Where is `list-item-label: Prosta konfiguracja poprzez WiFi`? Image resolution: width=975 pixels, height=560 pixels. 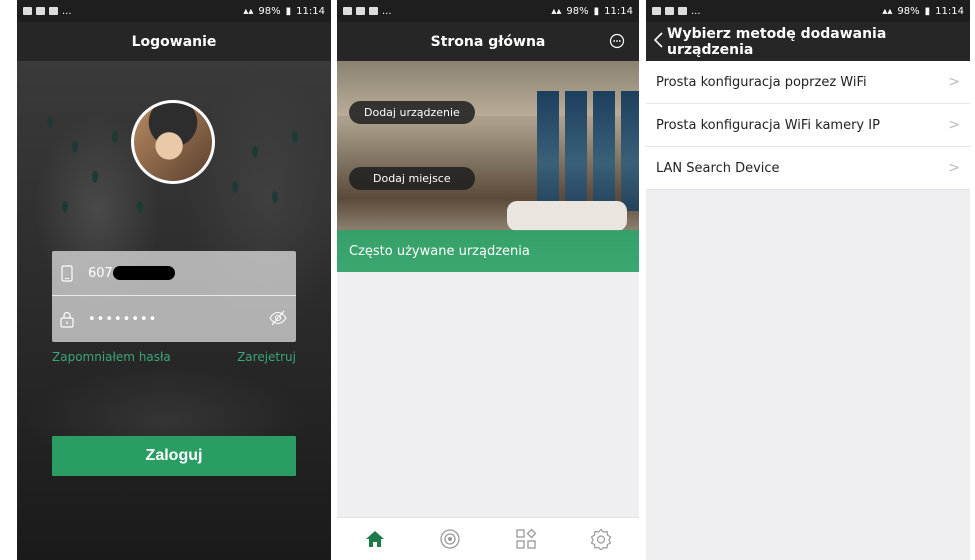 list-item-label: Prosta konfiguracja poprzez WiFi is located at coordinates (761, 82).